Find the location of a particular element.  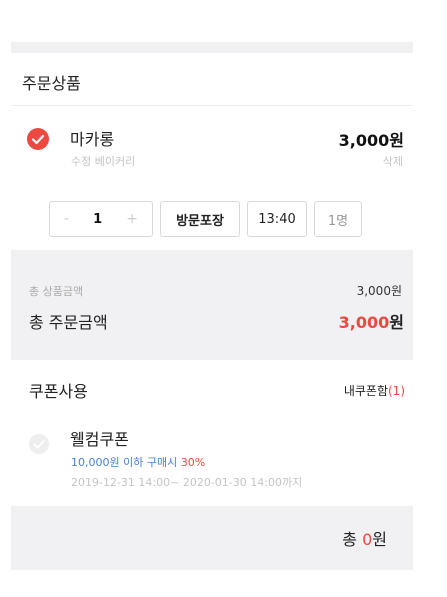

time-select: 13:40 is located at coordinates (277, 219).